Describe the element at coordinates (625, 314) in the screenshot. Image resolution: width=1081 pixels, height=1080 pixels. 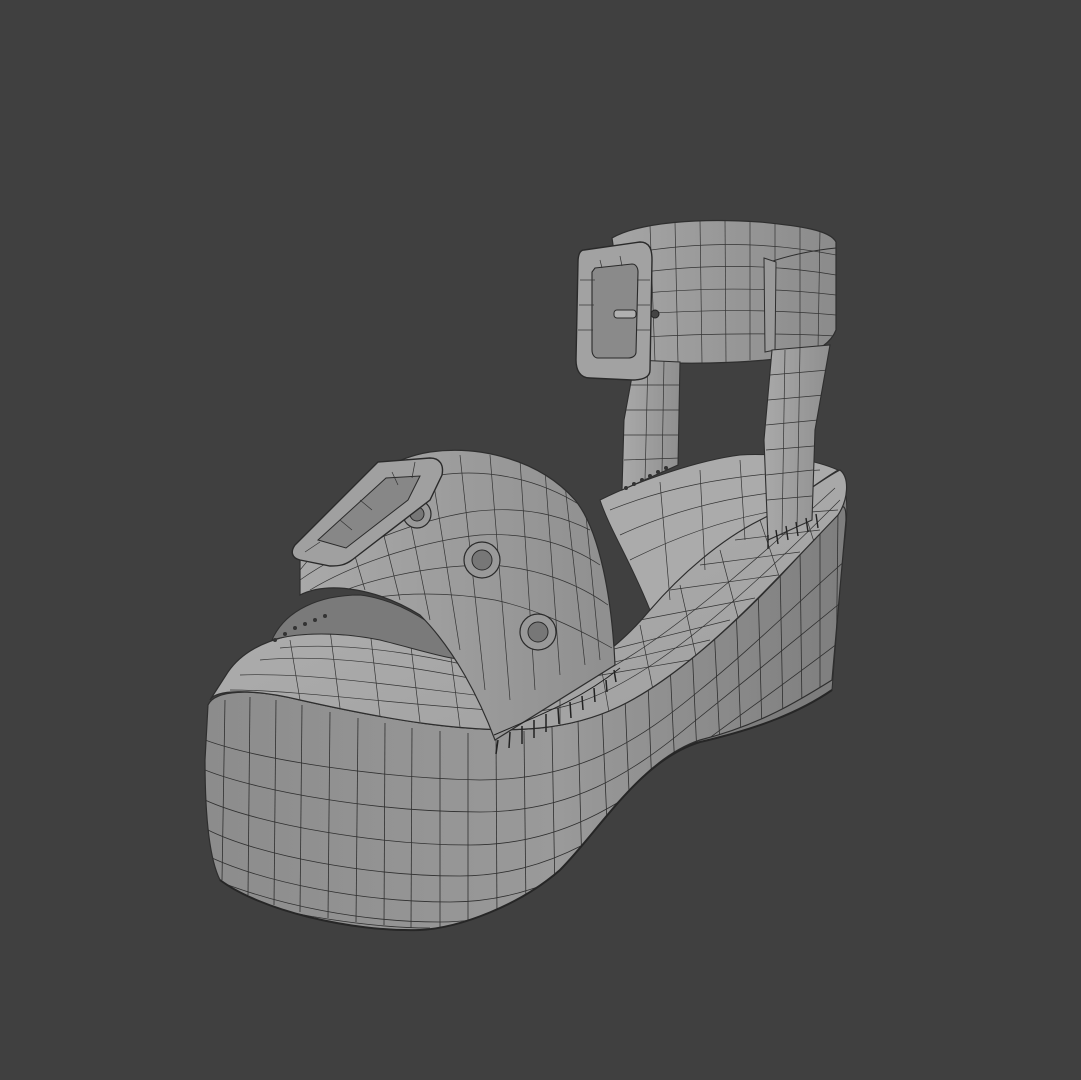
I see `buckle-prong` at that location.